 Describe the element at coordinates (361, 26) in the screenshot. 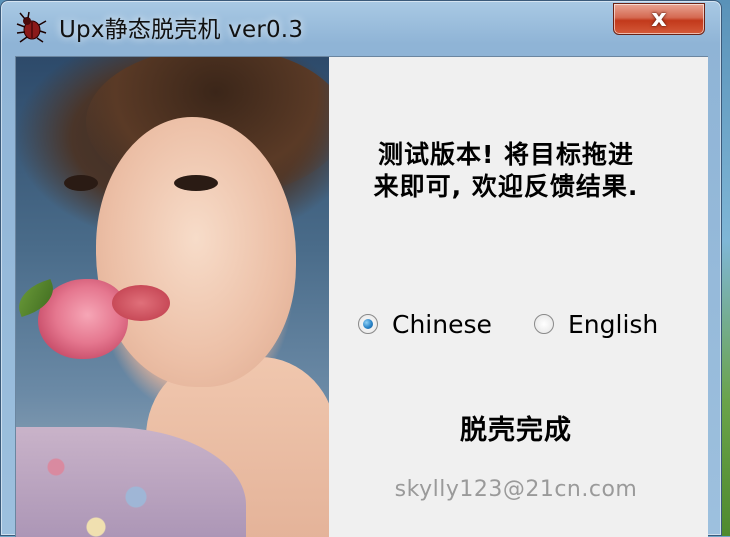

I see `title-bar: Upx静态脱壳机 ver0.3 x` at that location.